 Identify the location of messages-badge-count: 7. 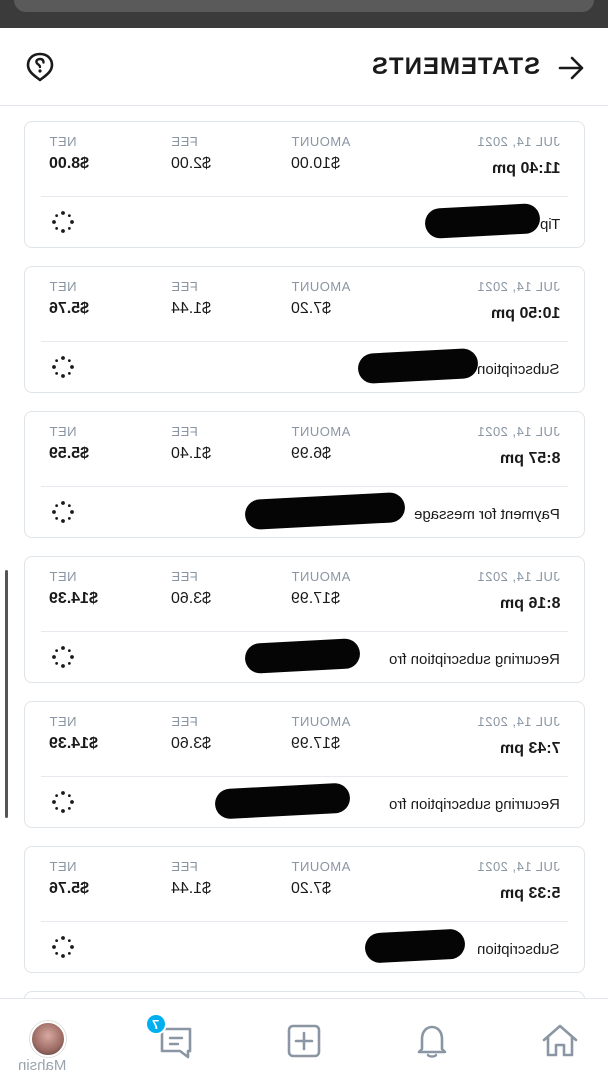
(156, 1024).